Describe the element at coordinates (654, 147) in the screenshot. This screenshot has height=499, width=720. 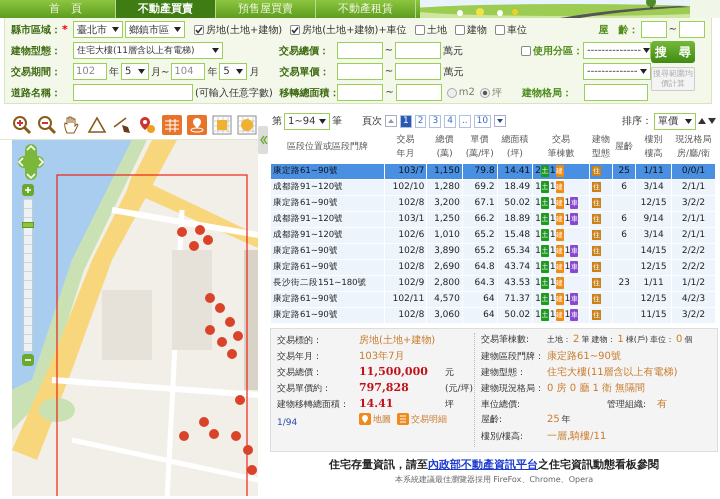
I see `column-header: 樓別 樓高` at that location.